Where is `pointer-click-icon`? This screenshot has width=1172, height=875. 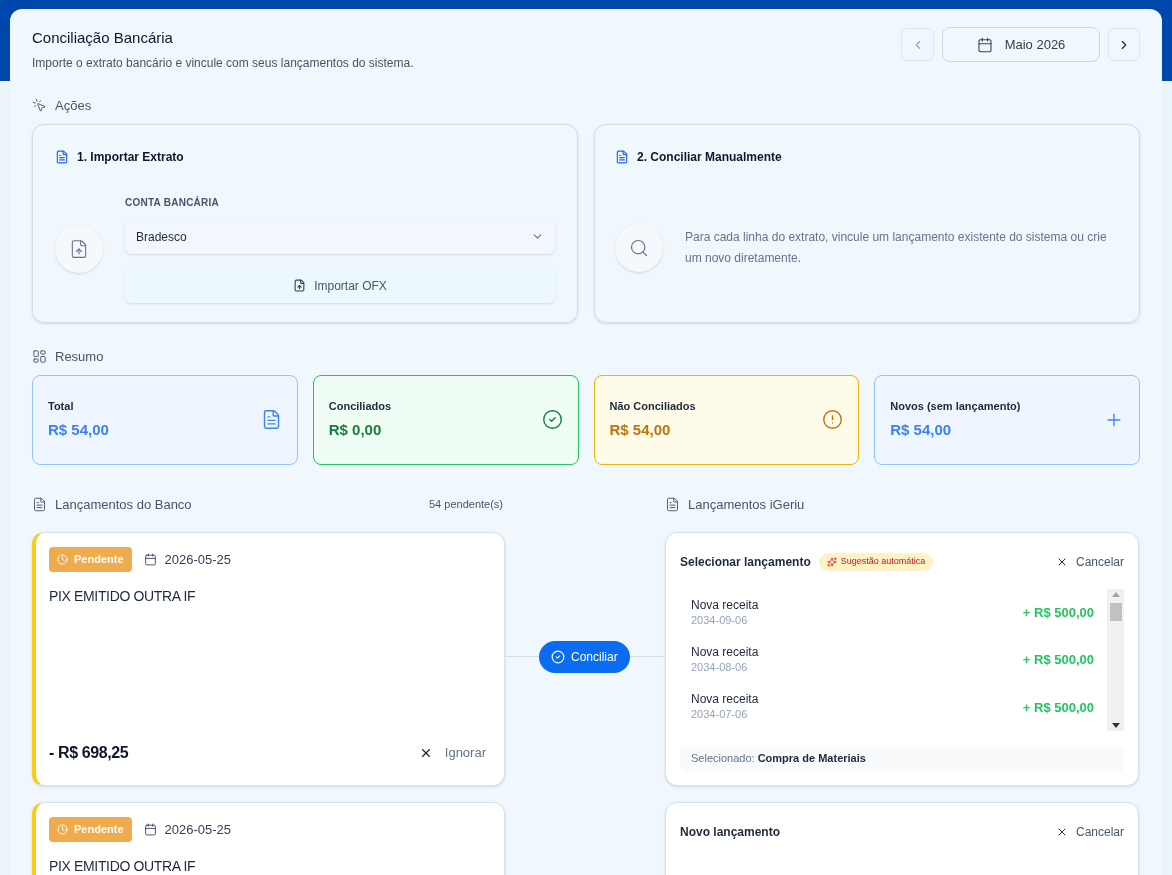
pointer-click-icon is located at coordinates (39, 105).